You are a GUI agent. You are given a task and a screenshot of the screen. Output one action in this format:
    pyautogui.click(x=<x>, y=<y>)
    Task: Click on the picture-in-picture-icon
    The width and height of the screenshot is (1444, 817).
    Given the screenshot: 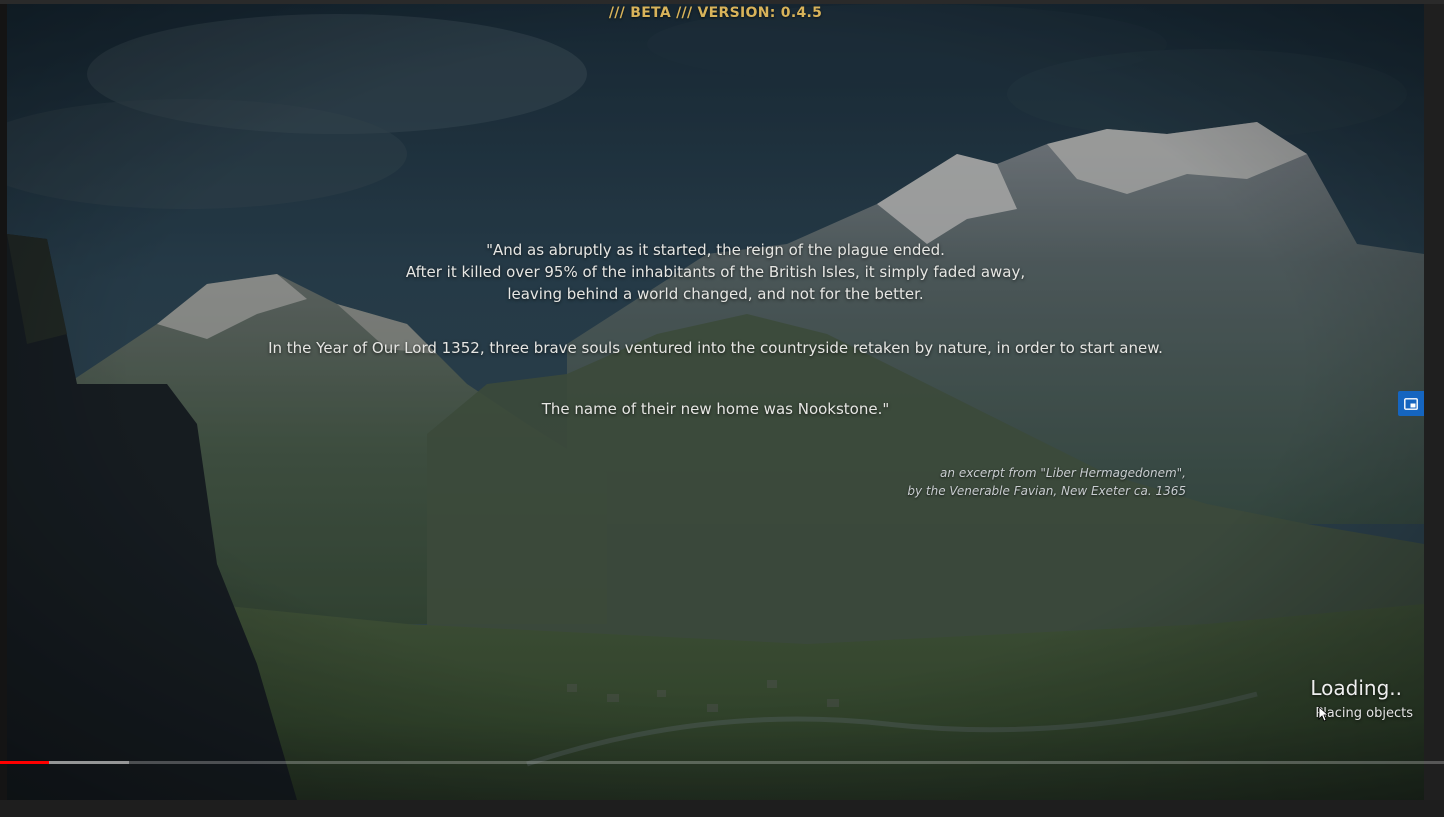 What is the action you would take?
    pyautogui.click(x=1411, y=403)
    